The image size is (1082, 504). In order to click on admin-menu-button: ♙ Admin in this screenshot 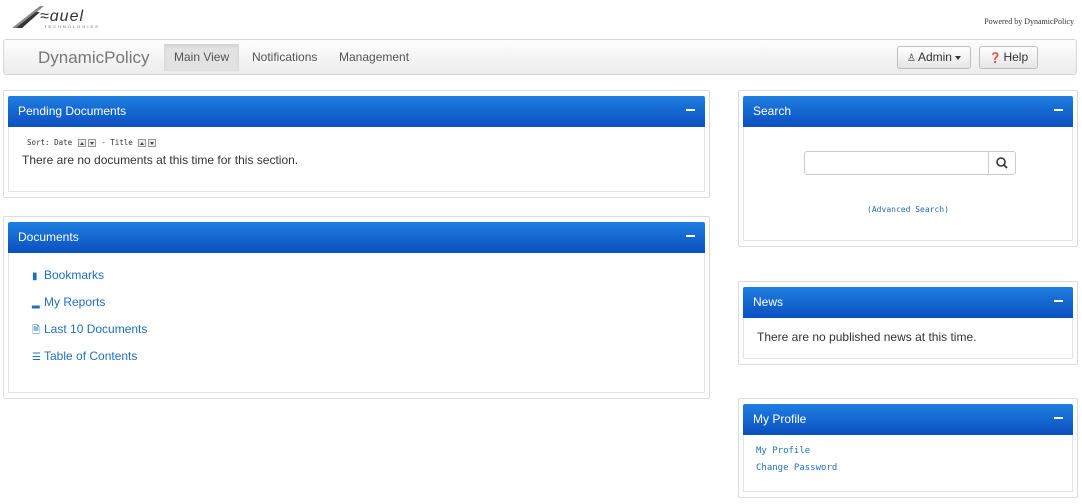, I will do `click(934, 57)`.